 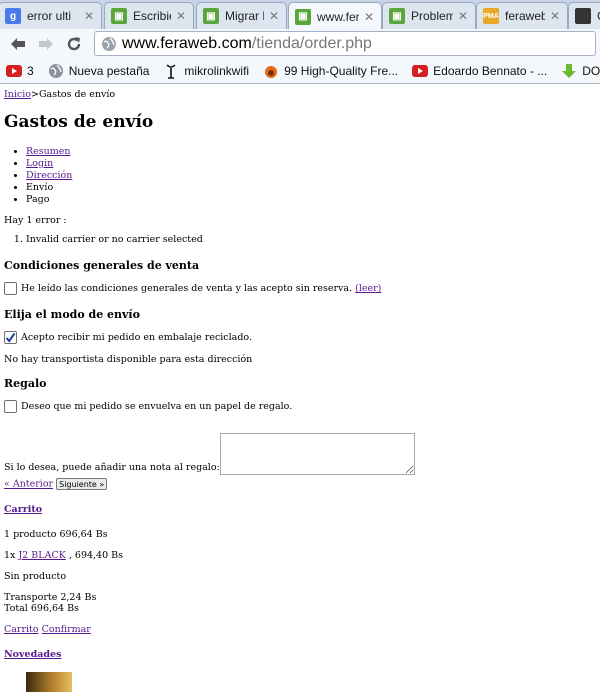 What do you see at coordinates (96, 555) in the screenshot?
I see `cart-item-price: , 694,40 Bs` at bounding box center [96, 555].